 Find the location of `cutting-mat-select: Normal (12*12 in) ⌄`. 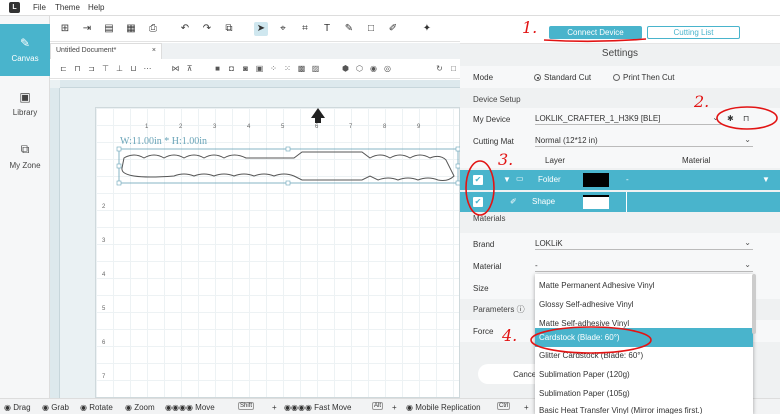

cutting-mat-select: Normal (12*12 in) ⌄ is located at coordinates (644, 140).